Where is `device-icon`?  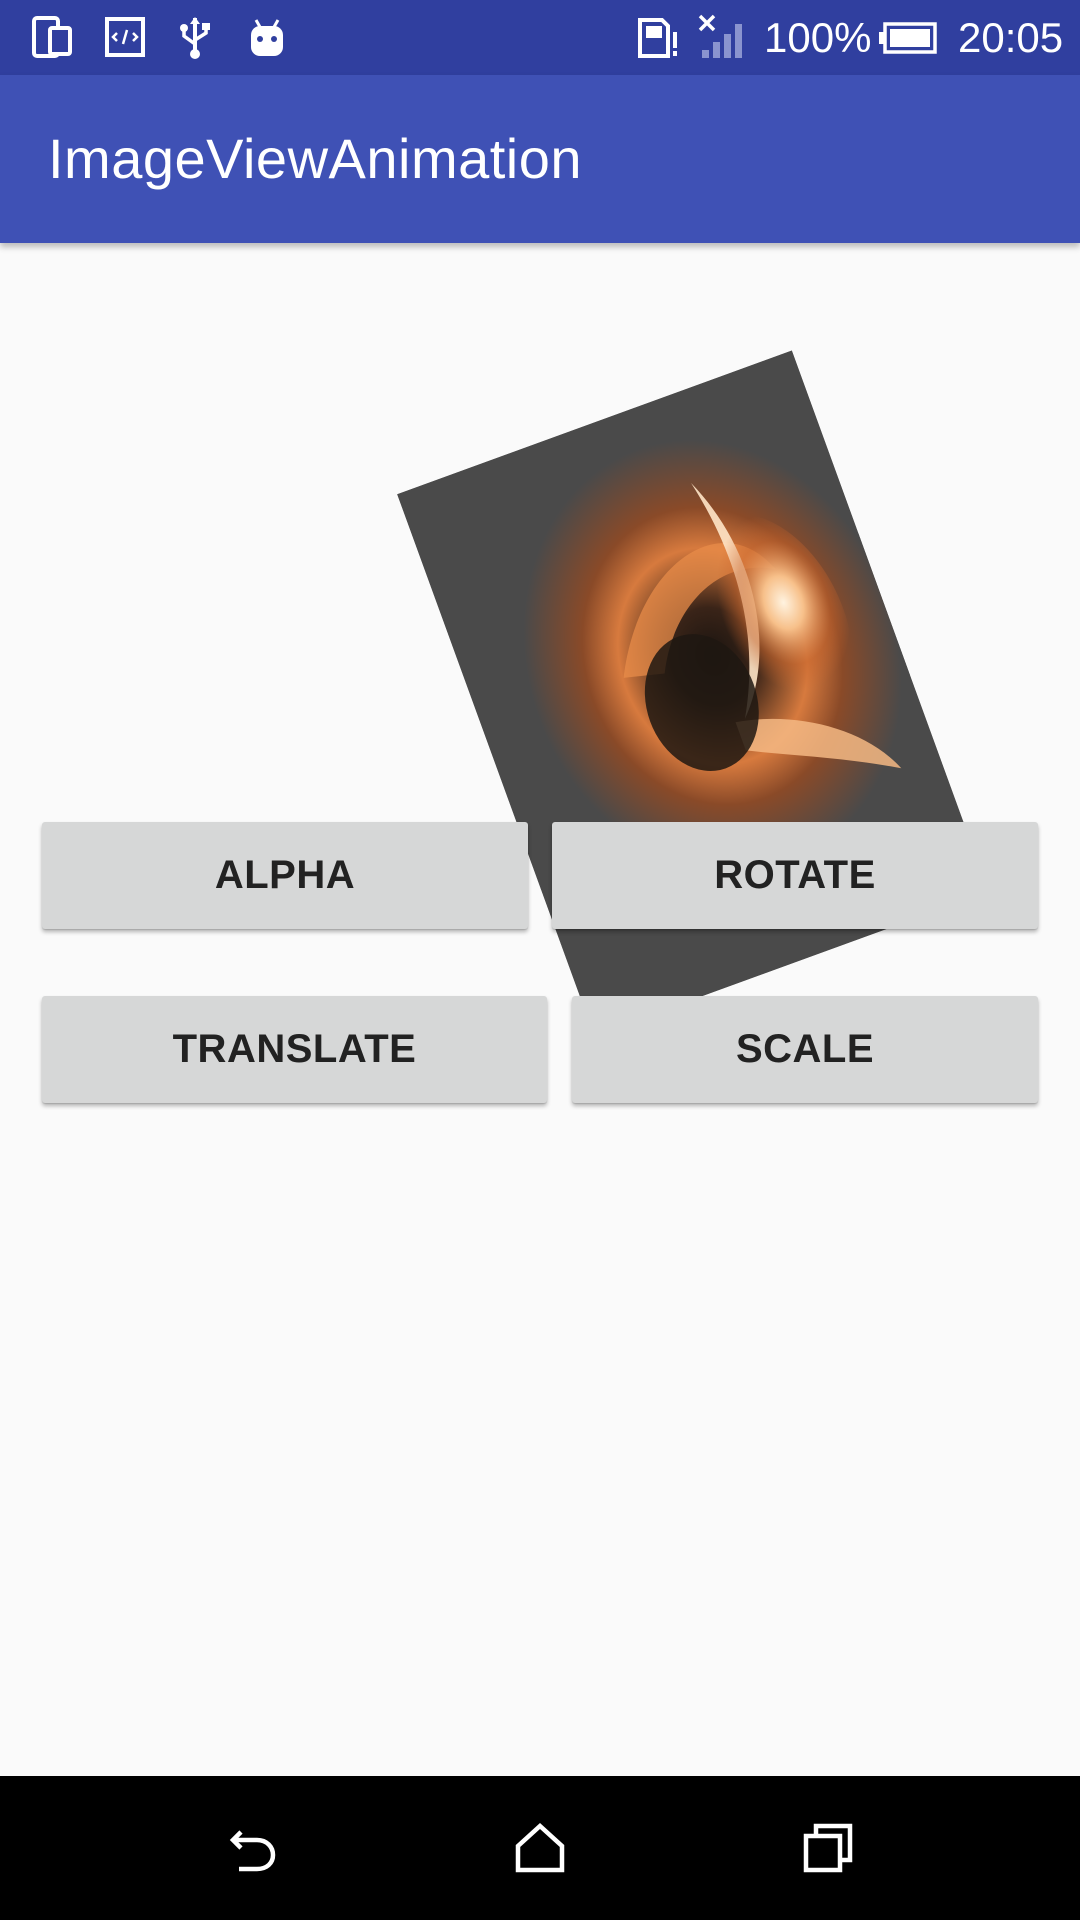
device-icon is located at coordinates (53, 37).